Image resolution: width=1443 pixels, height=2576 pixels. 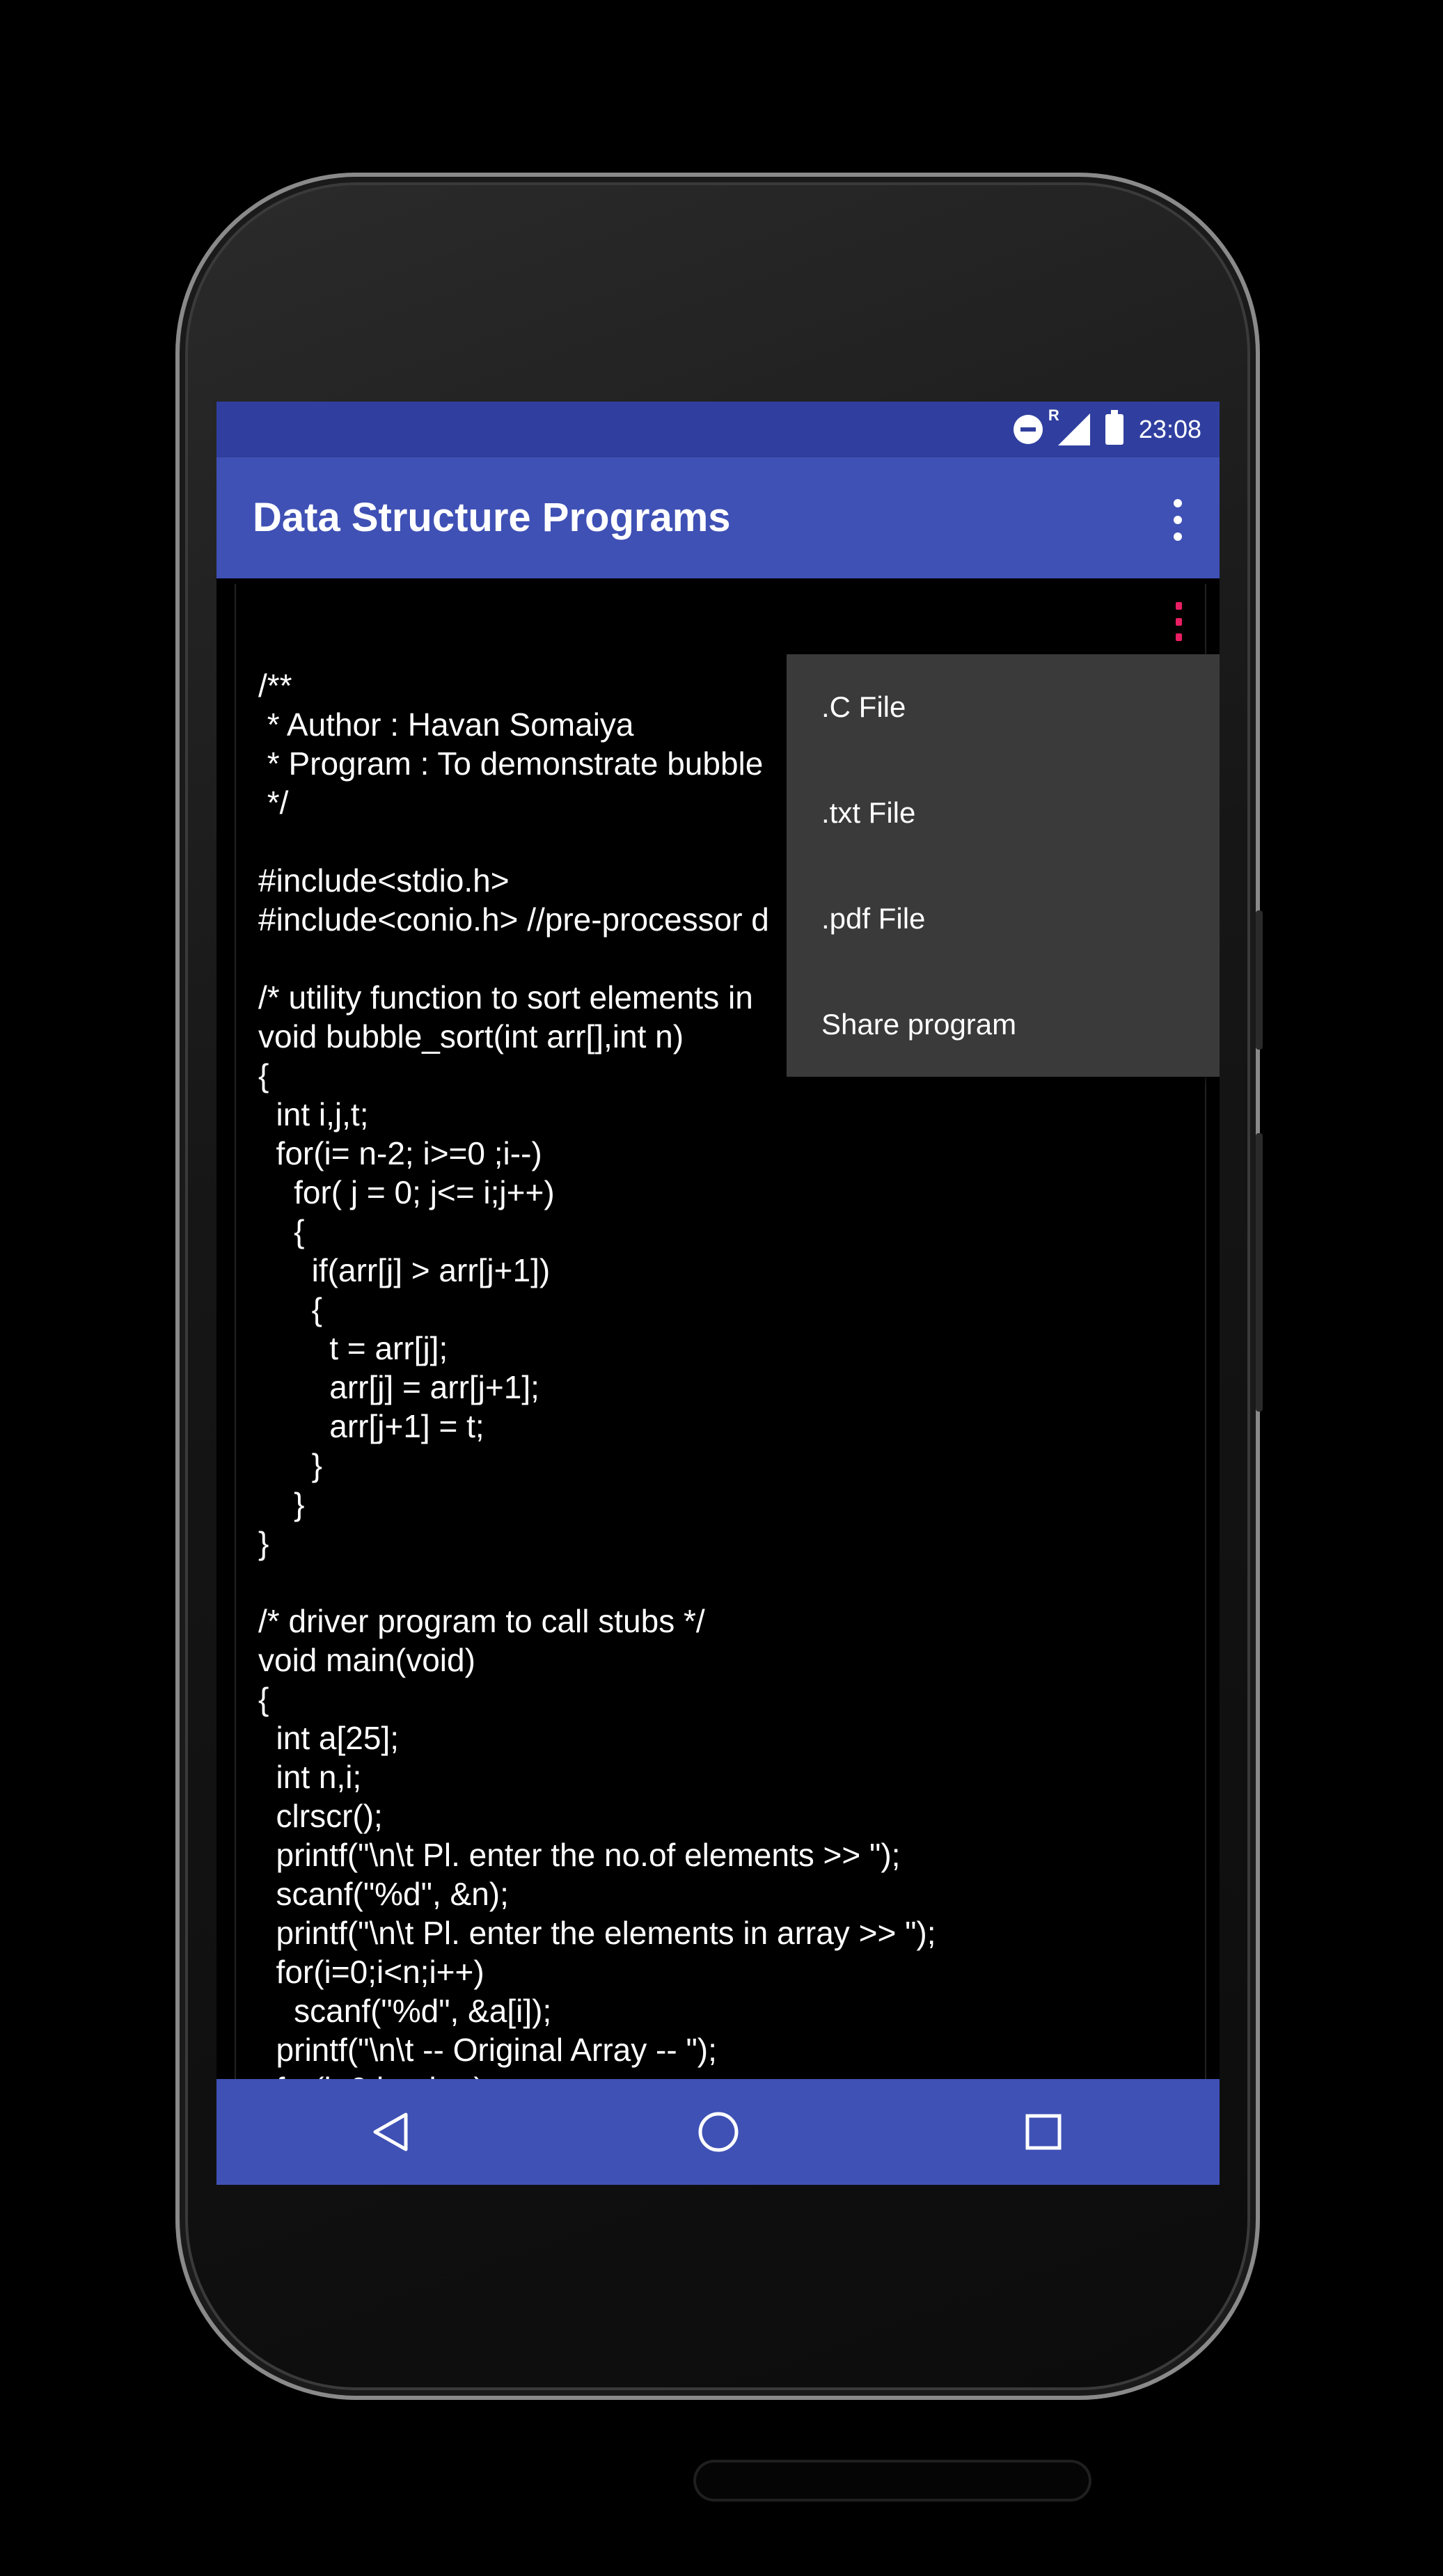 What do you see at coordinates (1259, 1272) in the screenshot?
I see `volume-button` at bounding box center [1259, 1272].